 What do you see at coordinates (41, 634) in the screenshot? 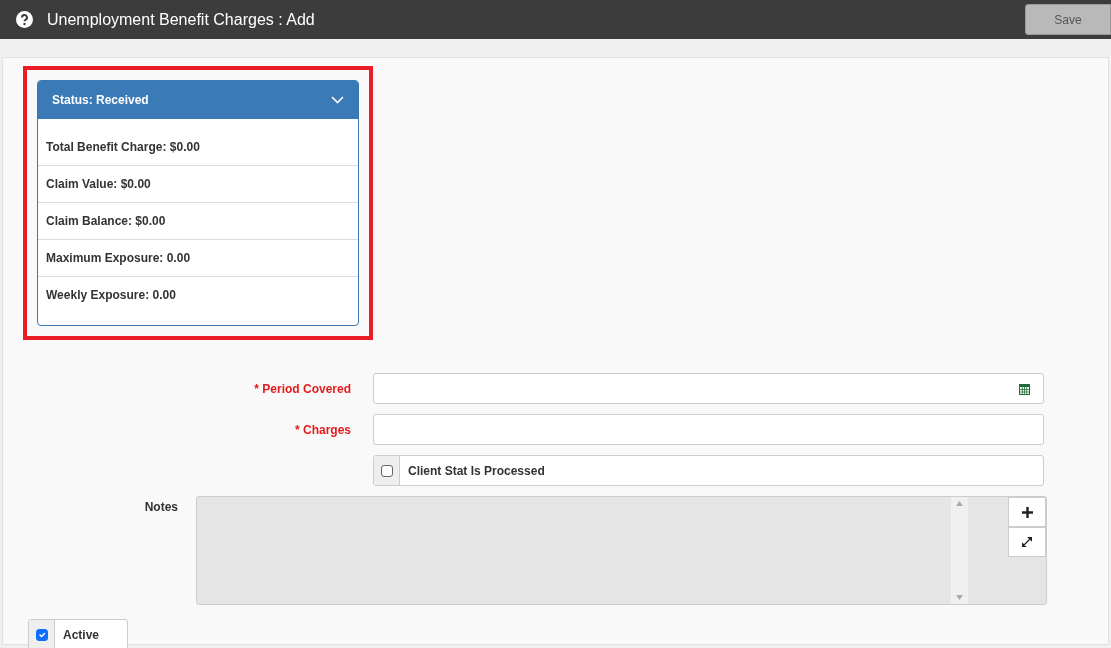
I see `active-checkbox` at bounding box center [41, 634].